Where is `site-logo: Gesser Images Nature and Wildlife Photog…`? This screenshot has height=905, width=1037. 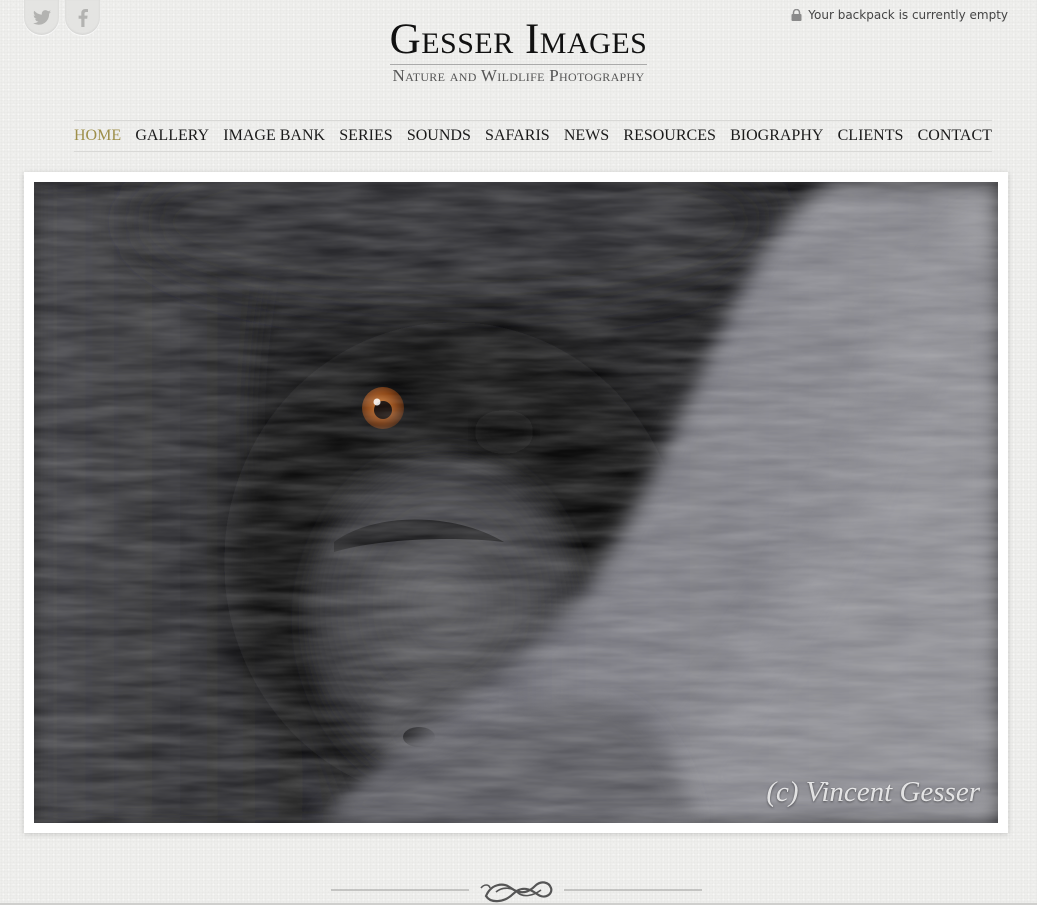
site-logo: Gesser Images Nature and Wildlife Photog… is located at coordinates (518, 52).